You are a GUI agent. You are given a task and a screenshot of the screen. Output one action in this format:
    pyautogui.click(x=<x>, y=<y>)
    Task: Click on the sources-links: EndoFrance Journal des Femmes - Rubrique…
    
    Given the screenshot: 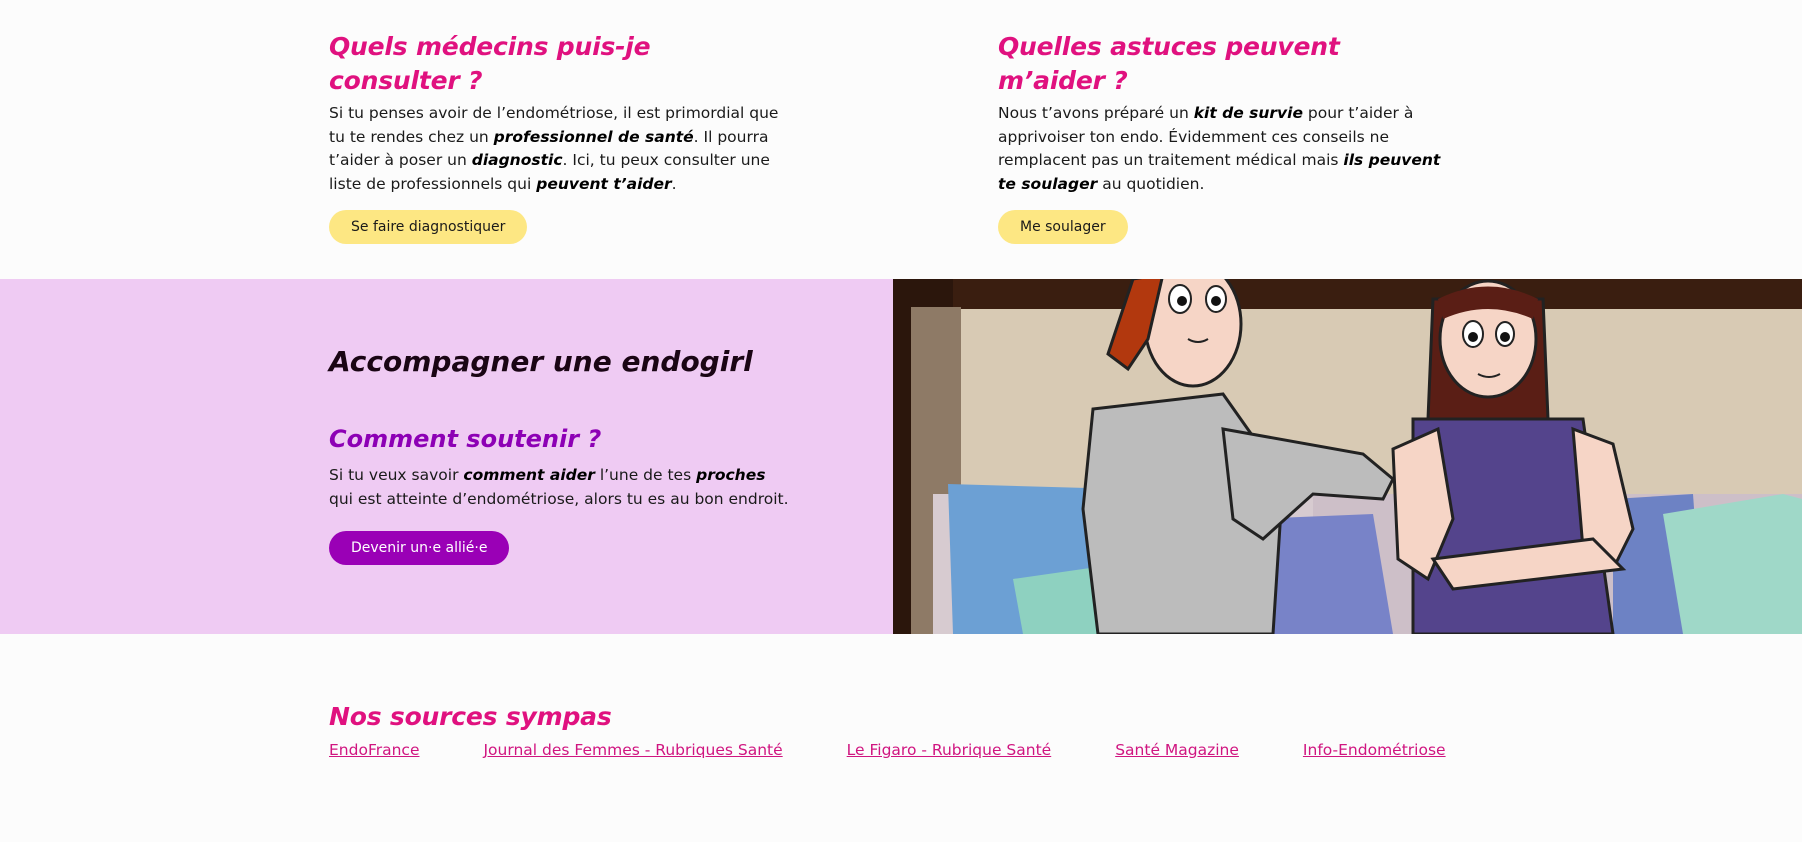 What is the action you would take?
    pyautogui.click(x=919, y=750)
    